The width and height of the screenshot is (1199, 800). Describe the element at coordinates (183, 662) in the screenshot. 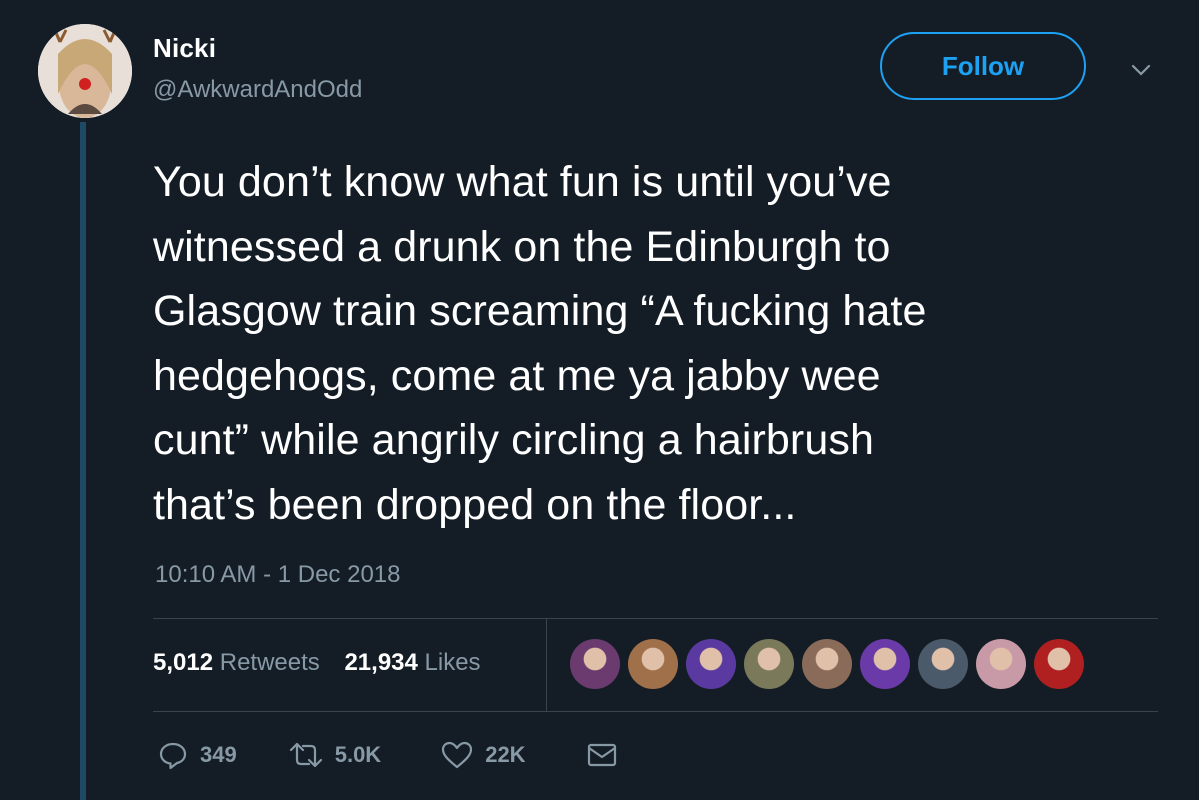

I see `retweets-count: 5,012` at that location.